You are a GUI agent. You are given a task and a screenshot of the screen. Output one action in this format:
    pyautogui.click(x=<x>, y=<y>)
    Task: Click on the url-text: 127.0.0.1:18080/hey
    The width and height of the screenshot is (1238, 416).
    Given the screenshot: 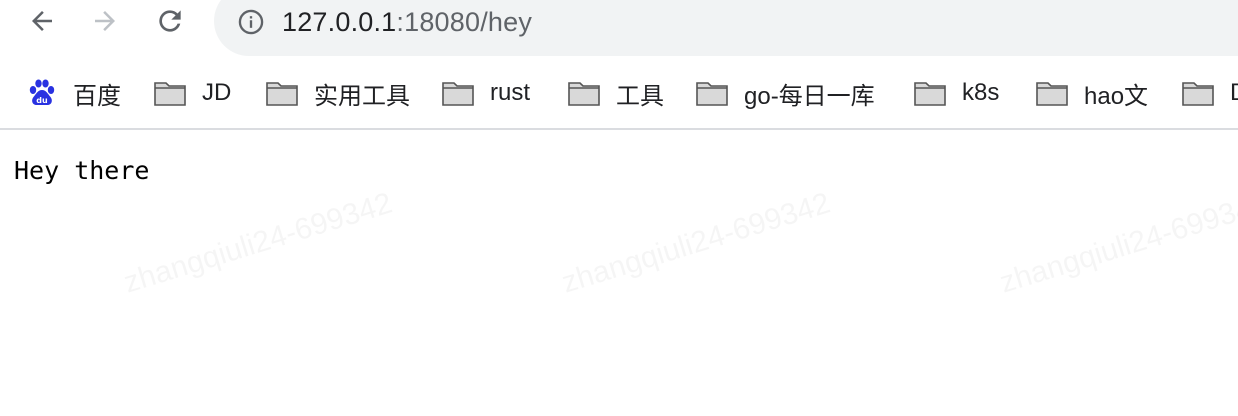 What is the action you would take?
    pyautogui.click(x=407, y=22)
    